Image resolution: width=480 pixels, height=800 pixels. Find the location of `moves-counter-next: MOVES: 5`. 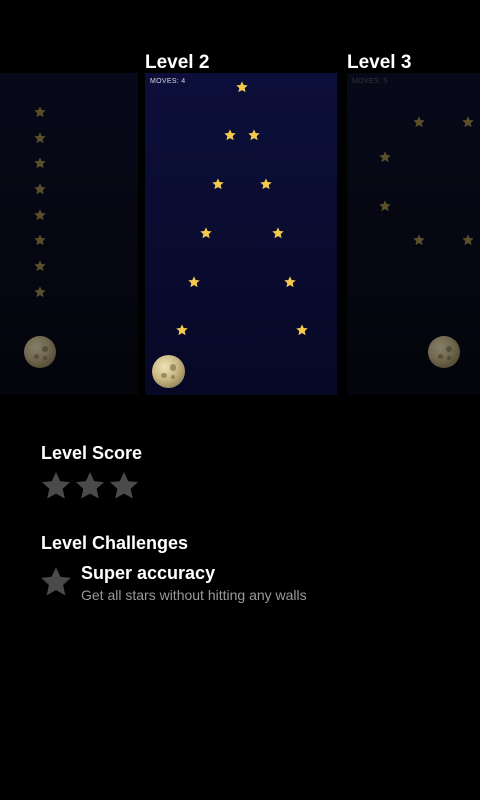

moves-counter-next: MOVES: 5 is located at coordinates (370, 81).